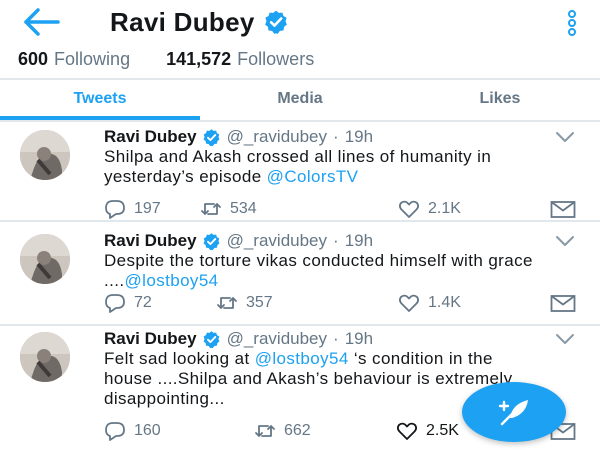 The width and height of the screenshot is (600, 450). I want to click on retweet-button: 662, so click(282, 431).